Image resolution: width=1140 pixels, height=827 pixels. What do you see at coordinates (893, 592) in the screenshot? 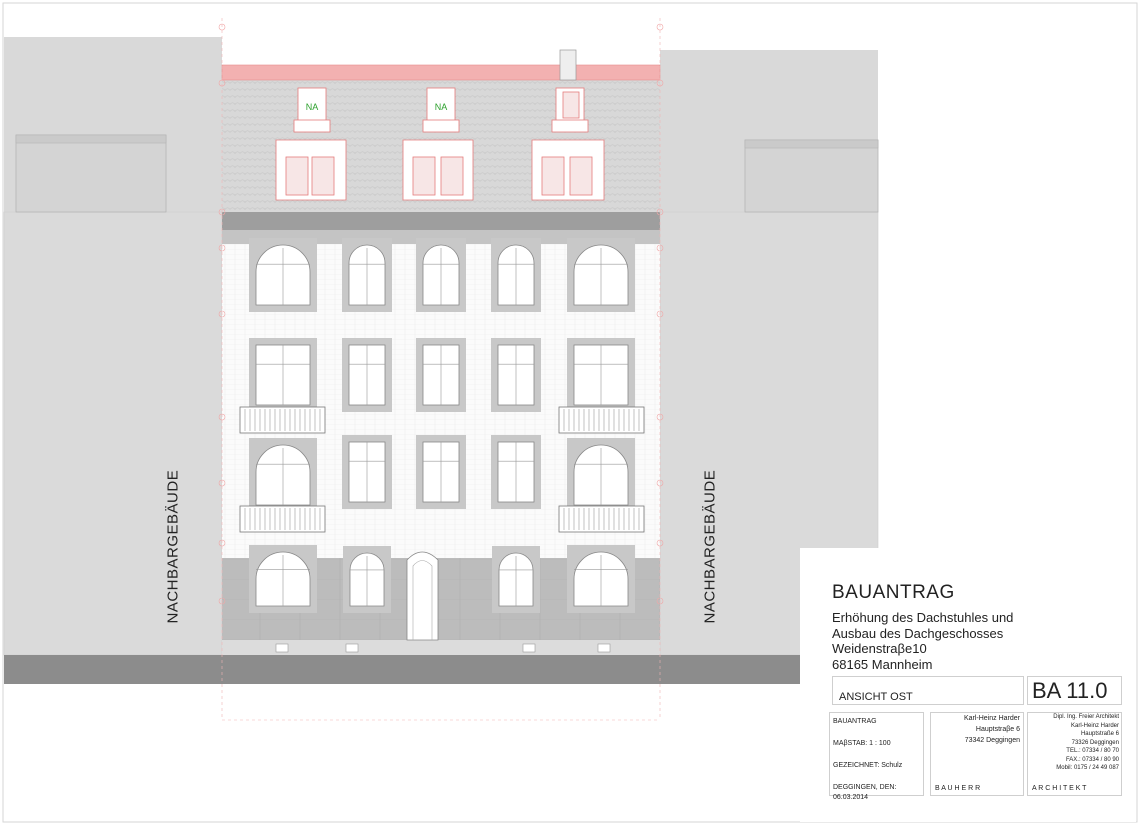
I see `title-heading: BAUANTRAG` at bounding box center [893, 592].